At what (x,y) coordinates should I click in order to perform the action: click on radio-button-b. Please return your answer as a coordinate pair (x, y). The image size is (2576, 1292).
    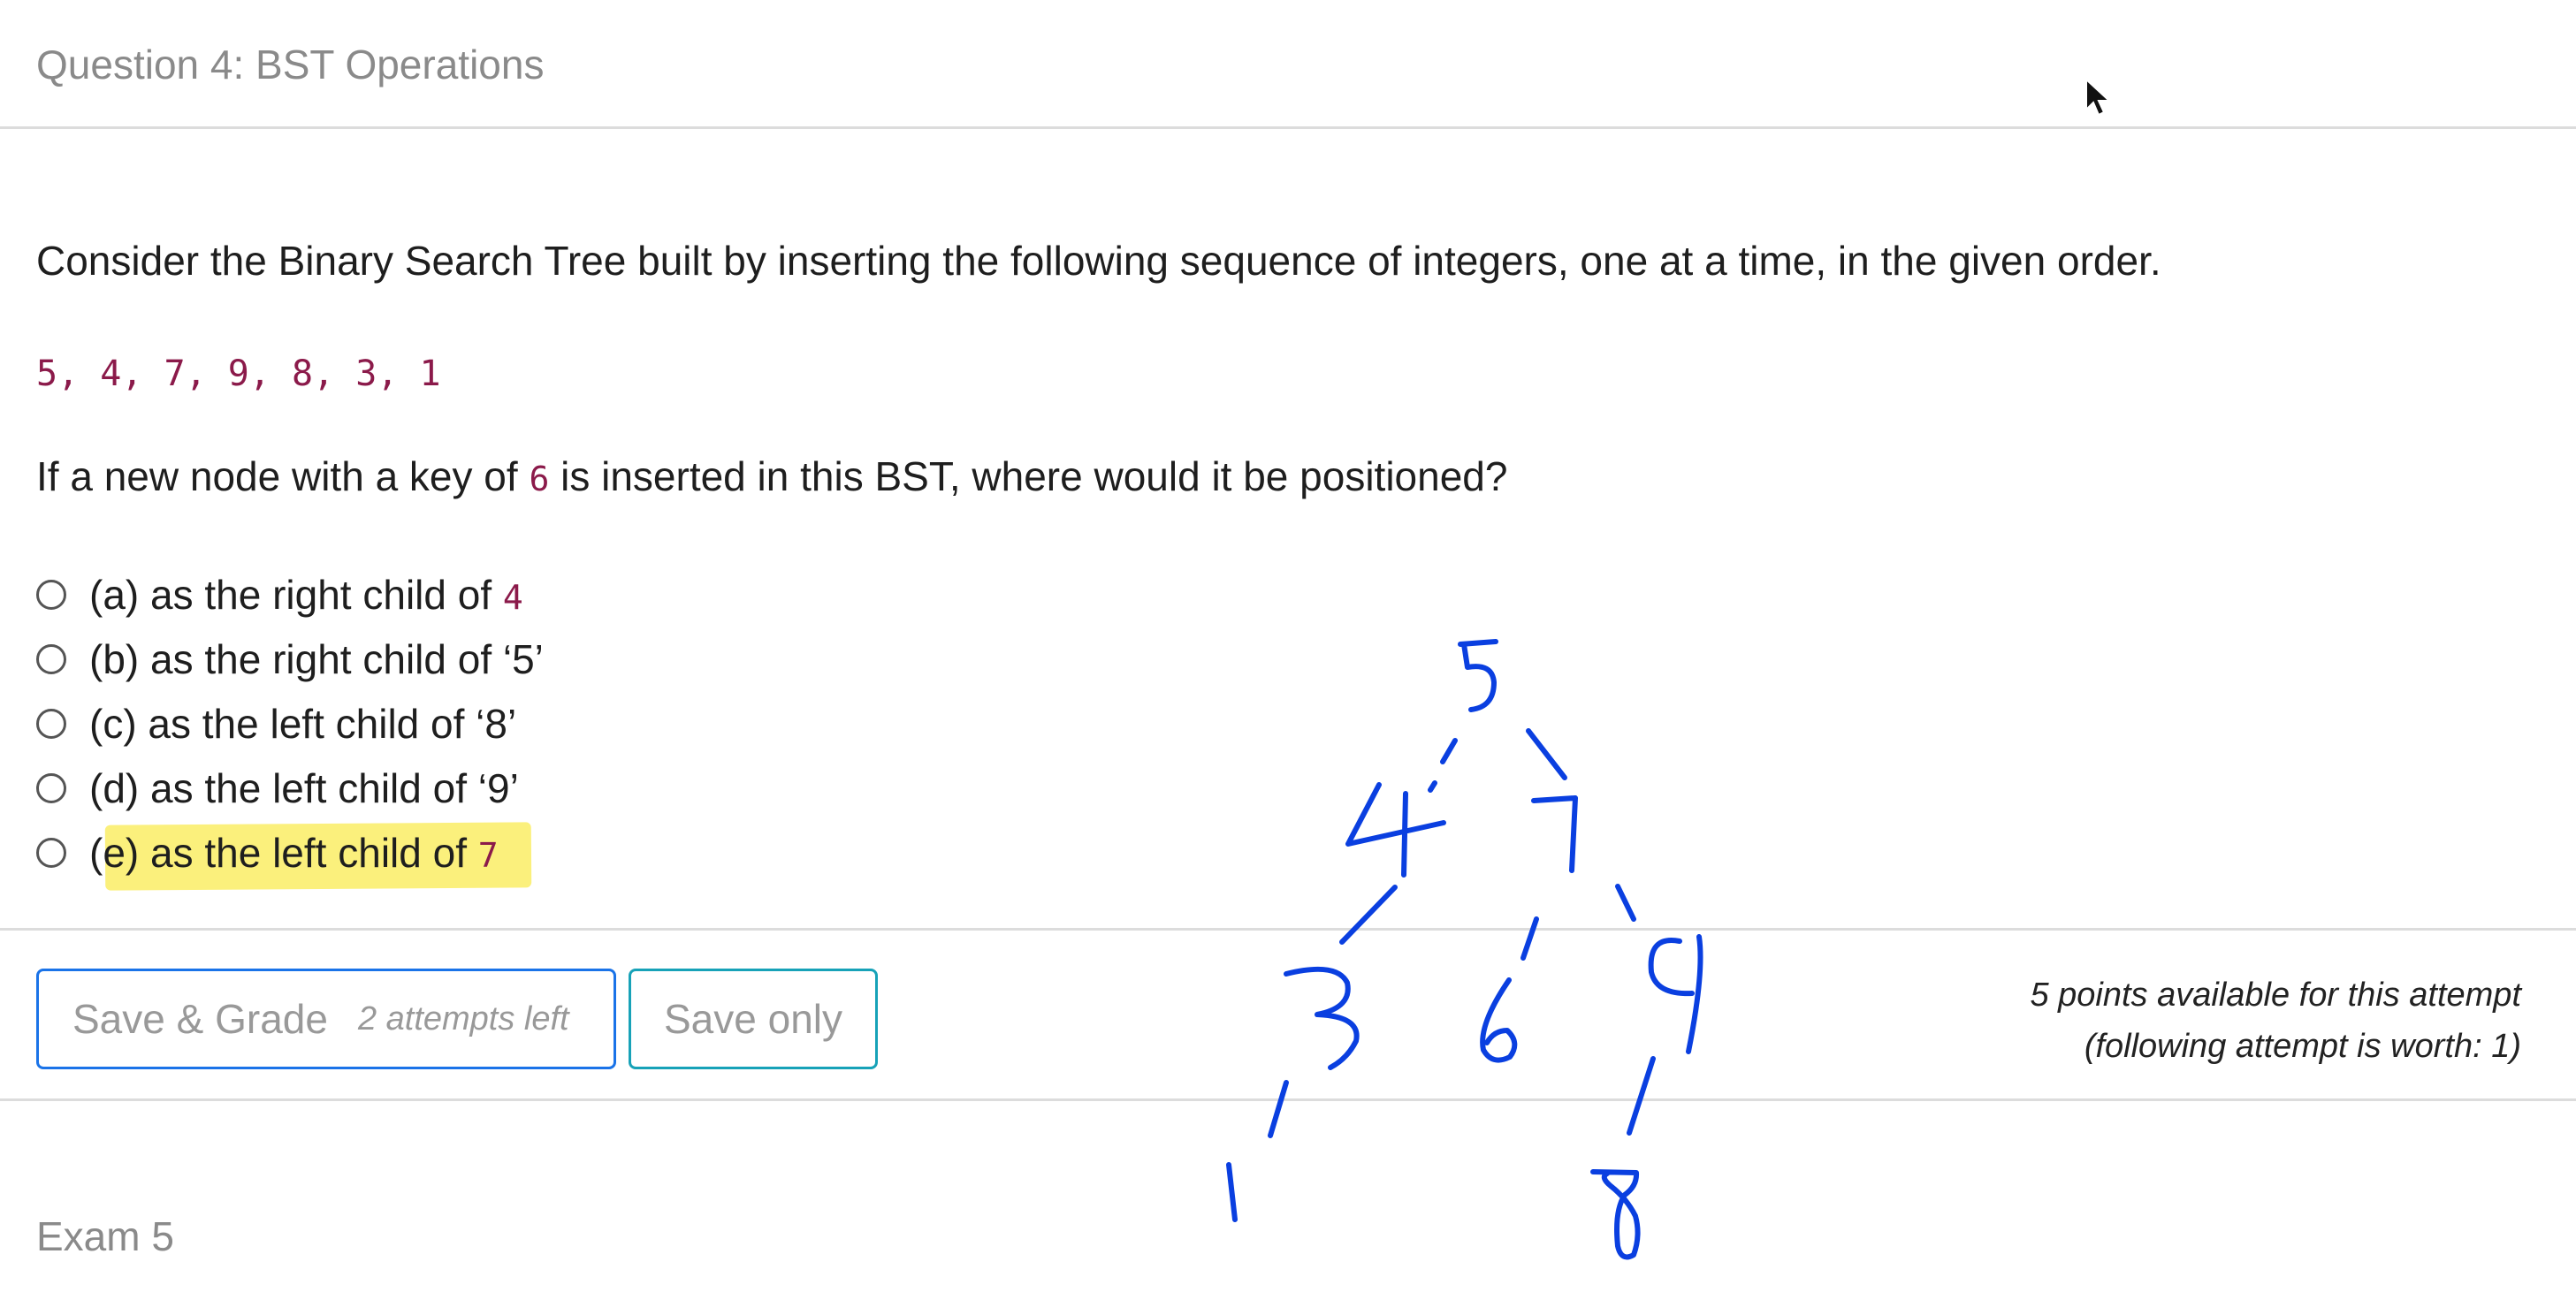
    Looking at the image, I should click on (51, 658).